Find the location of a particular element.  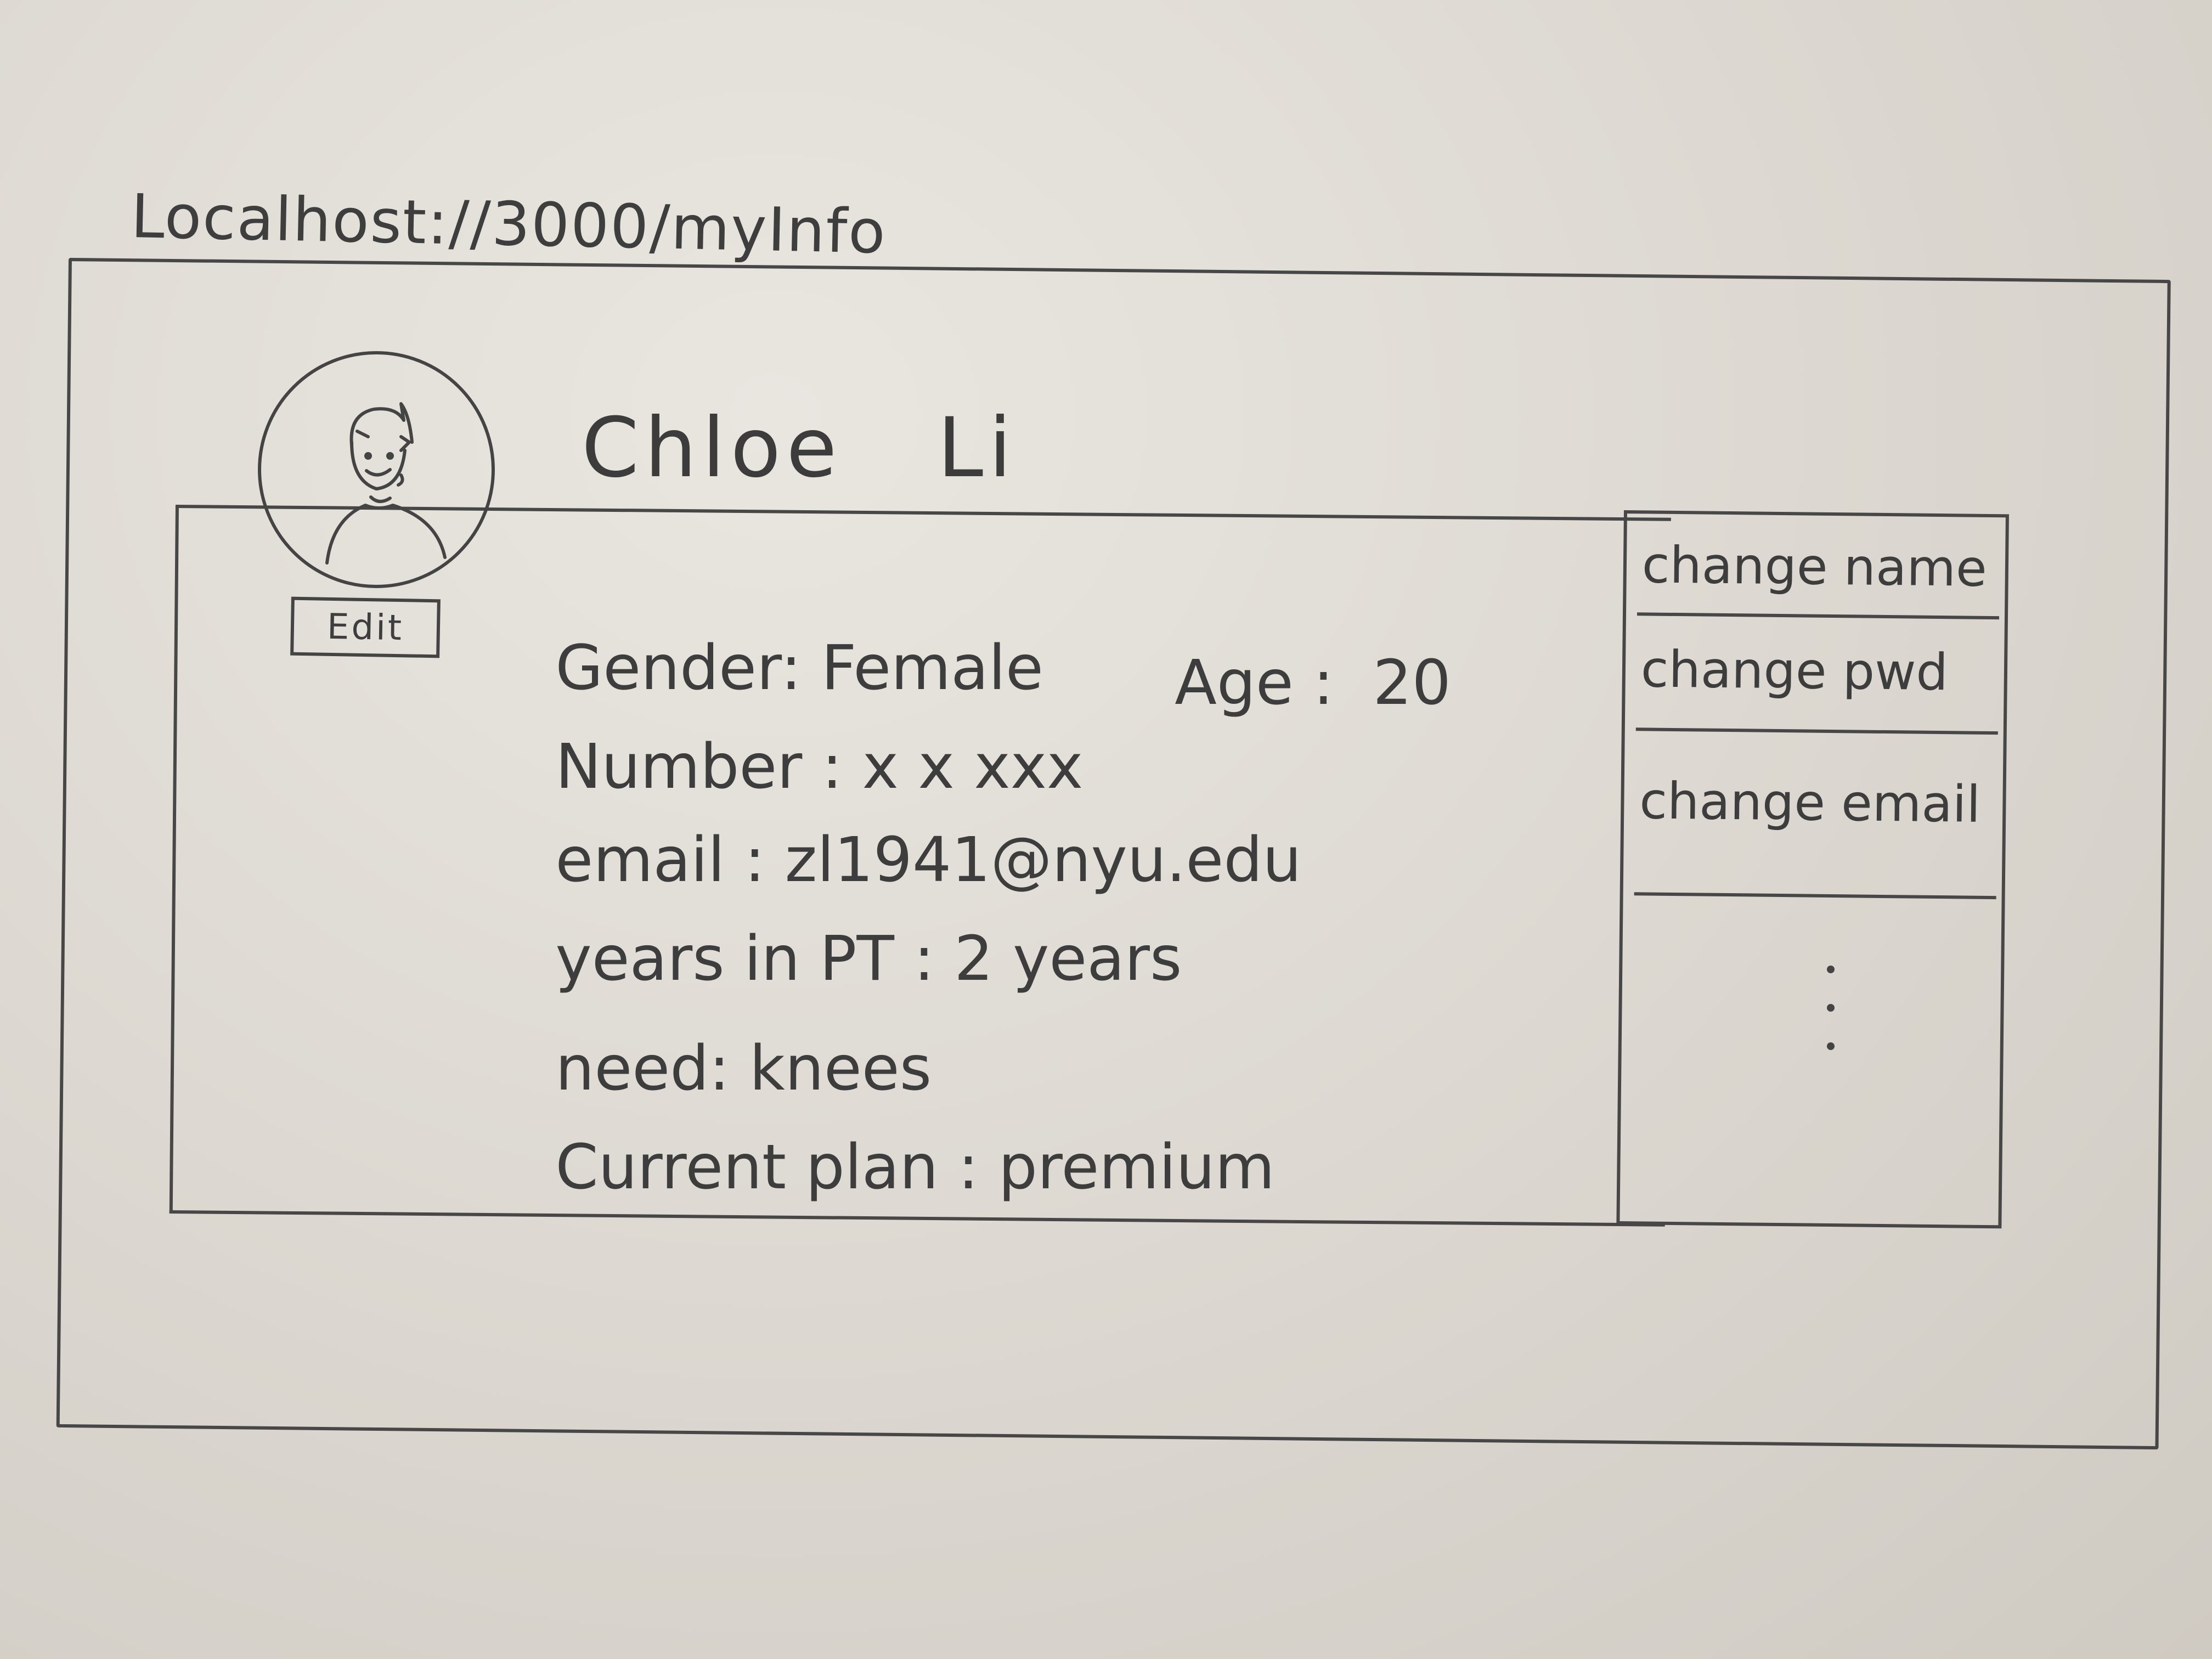

change-password-button: change pwd is located at coordinates (1815, 671).